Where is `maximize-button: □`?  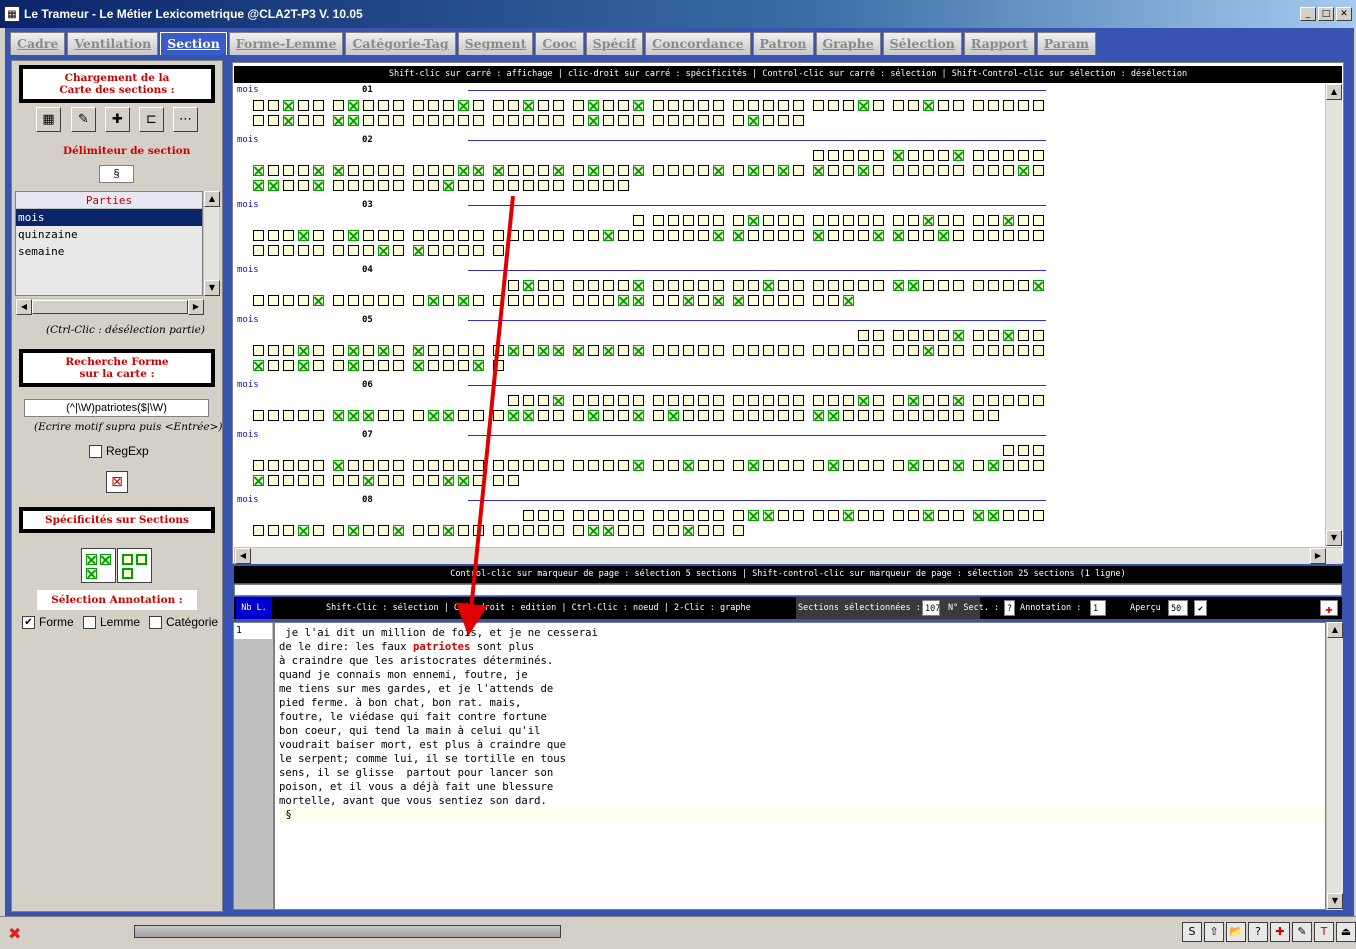 maximize-button: □ is located at coordinates (1326, 14).